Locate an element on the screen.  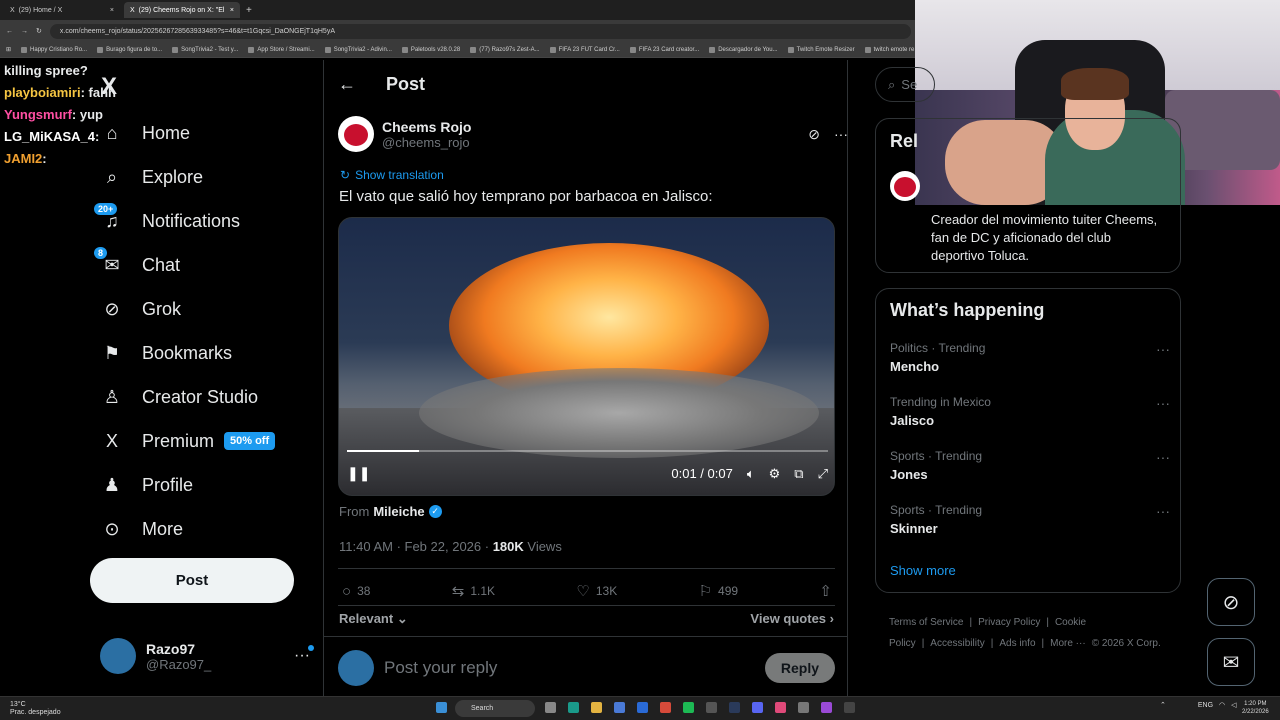
music-icon is located at coordinates (780, 707).